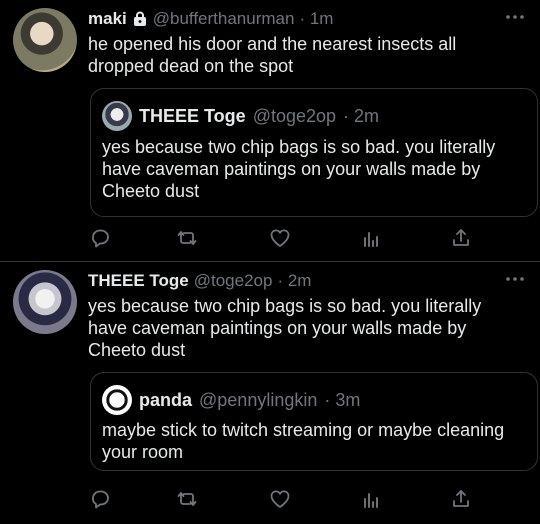 This screenshot has width=540, height=524. Describe the element at coordinates (166, 399) in the screenshot. I see `quote-display-name: panda` at that location.